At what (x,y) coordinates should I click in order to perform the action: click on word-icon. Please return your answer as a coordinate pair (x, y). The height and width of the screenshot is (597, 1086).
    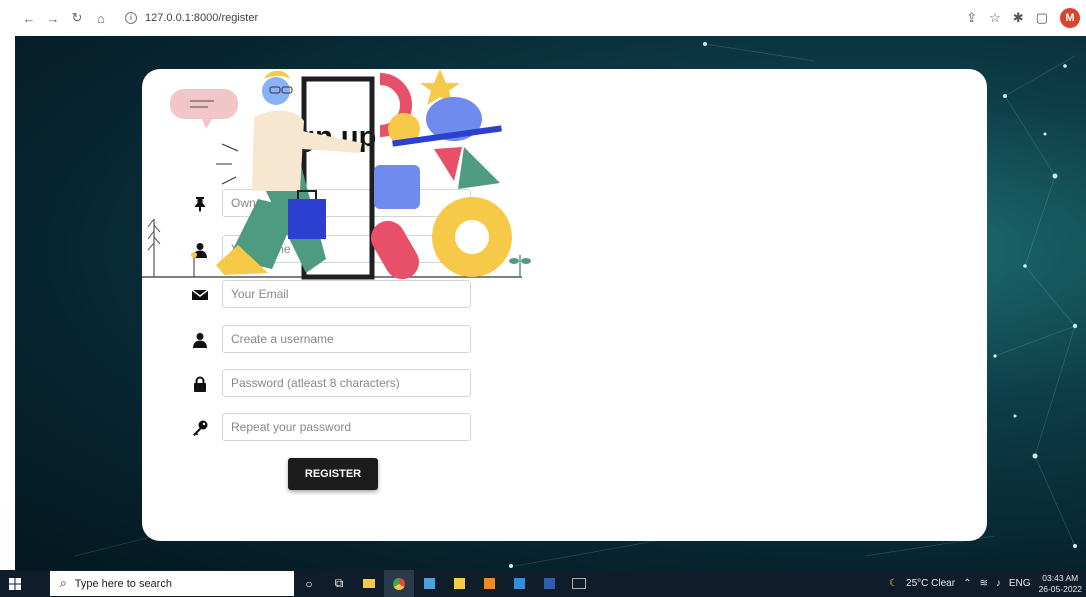
    Looking at the image, I should click on (549, 583).